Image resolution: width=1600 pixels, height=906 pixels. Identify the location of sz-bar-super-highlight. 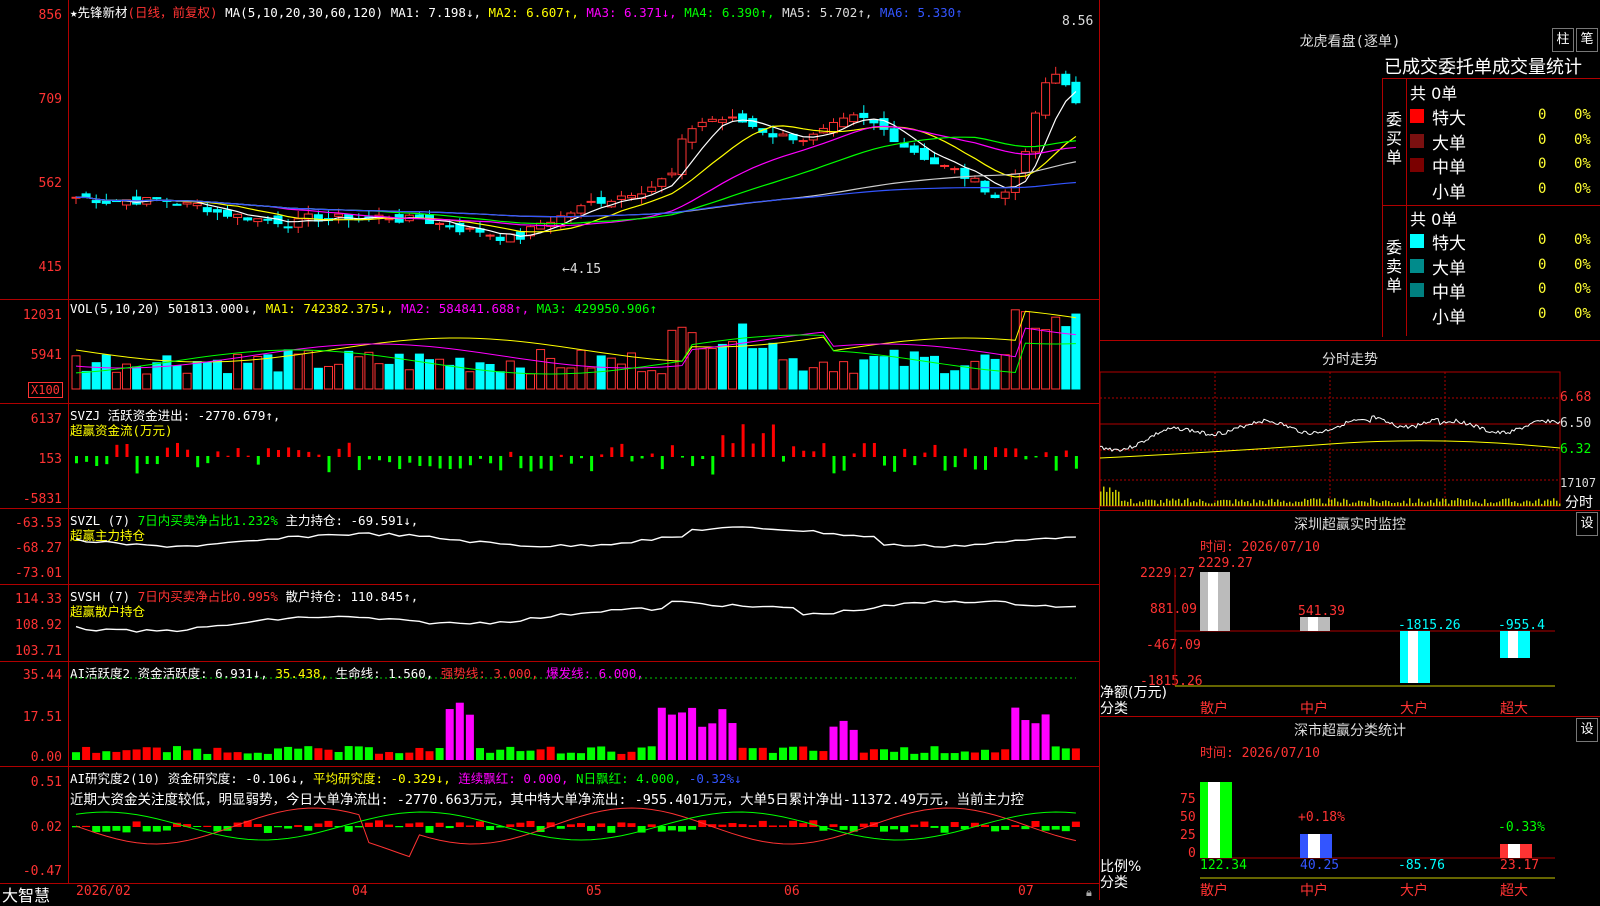
(1513, 644).